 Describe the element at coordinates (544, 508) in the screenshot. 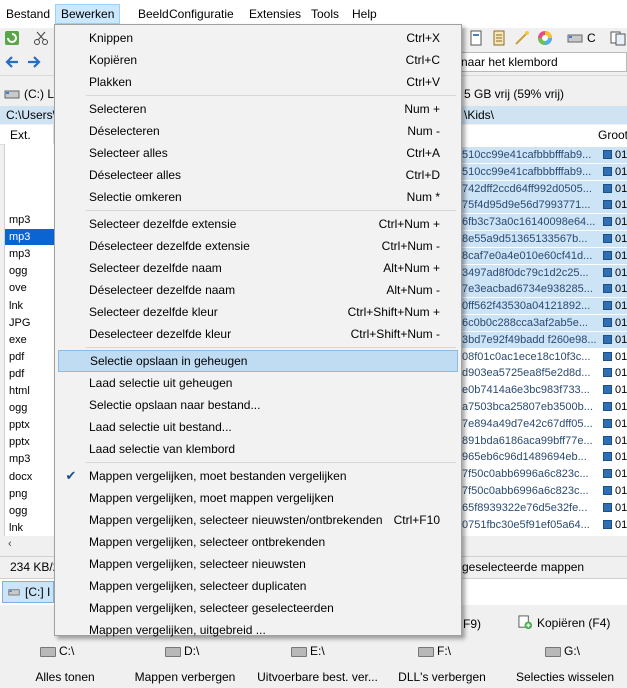

I see `right-file-row: 65f8939322e76d5e32fe... 01` at that location.